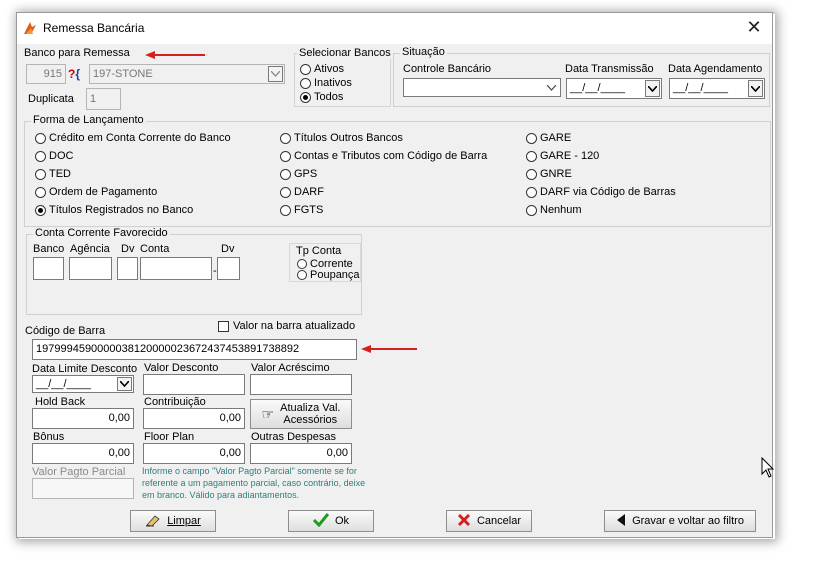 This screenshot has height=585, width=823. I want to click on radio-ted: TED, so click(53, 174).